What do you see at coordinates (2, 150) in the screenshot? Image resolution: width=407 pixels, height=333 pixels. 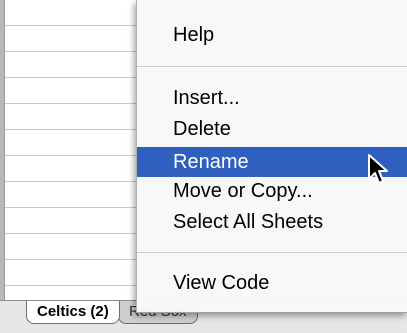 I see `window-left-edge` at bounding box center [2, 150].